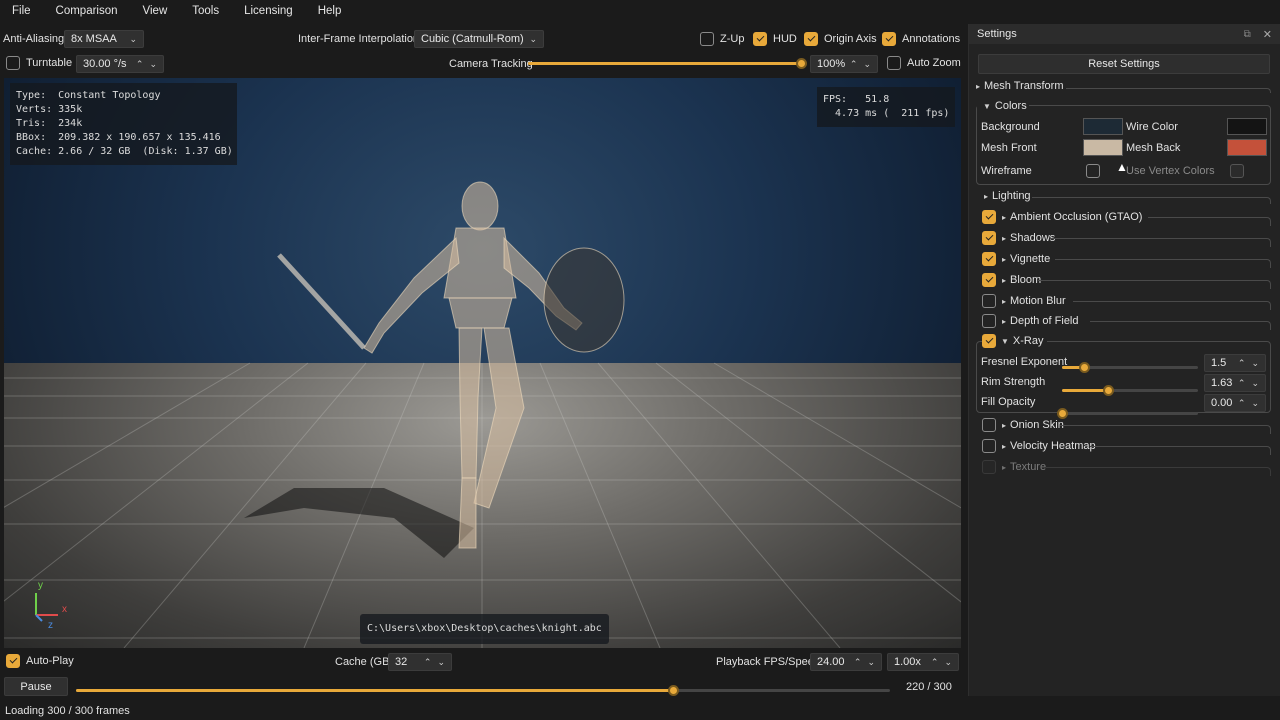 The height and width of the screenshot is (720, 1280). I want to click on background-color-swatch, so click(1103, 126).